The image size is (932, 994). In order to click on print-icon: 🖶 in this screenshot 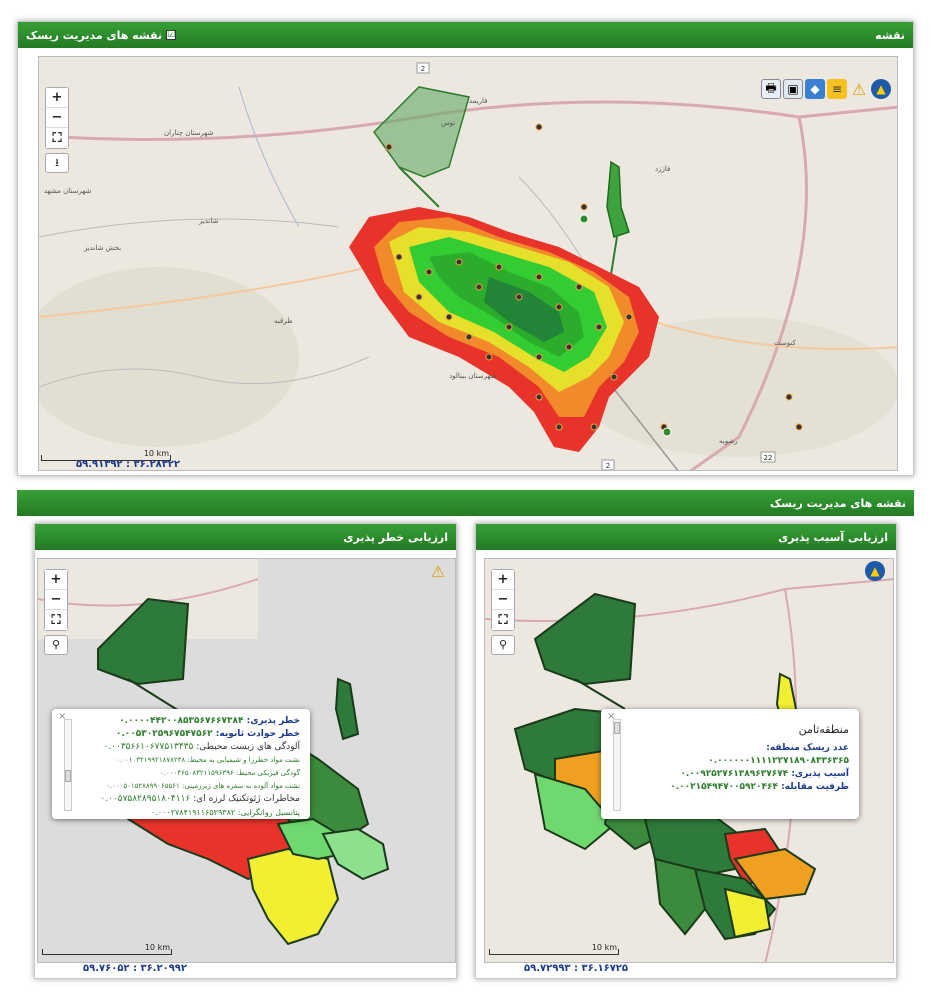, I will do `click(771, 89)`.